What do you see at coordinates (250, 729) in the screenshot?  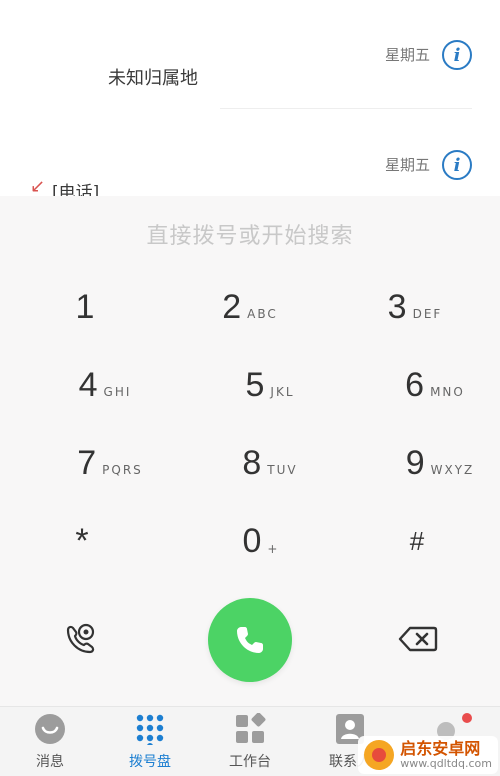 I see `workbench-icon` at bounding box center [250, 729].